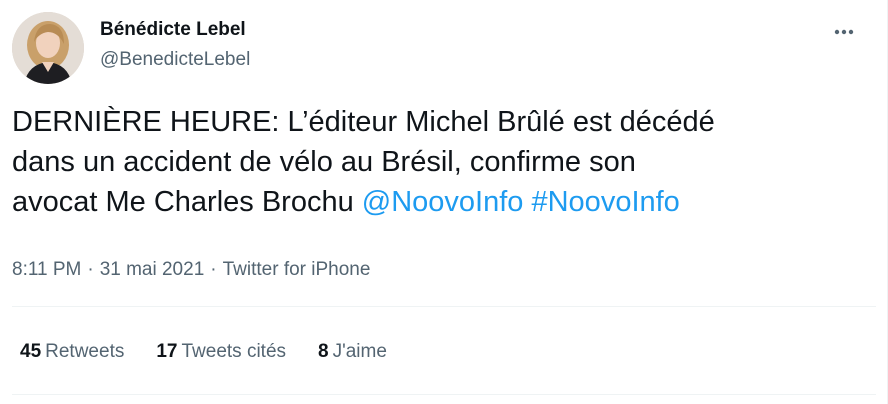 The height and width of the screenshot is (404, 888). Describe the element at coordinates (167, 351) in the screenshot. I see `quotes-count: 17` at that location.